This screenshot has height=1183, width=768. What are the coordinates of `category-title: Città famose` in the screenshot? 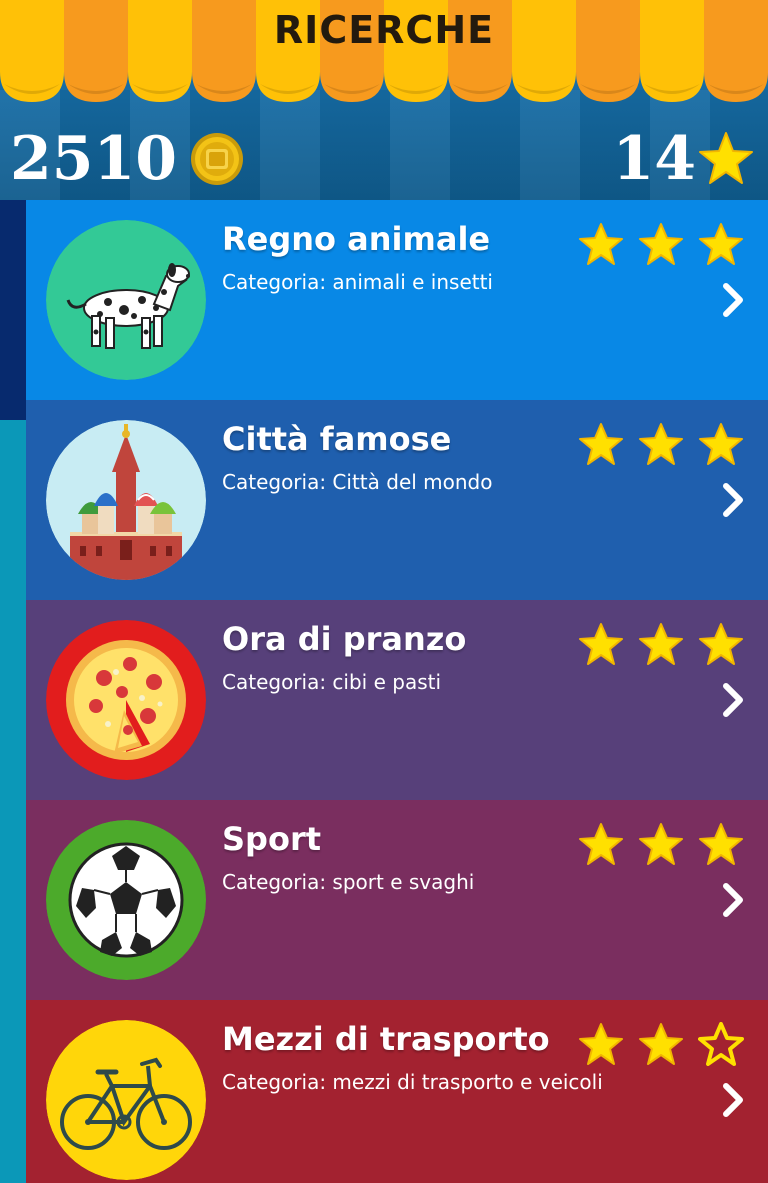 It's located at (337, 439).